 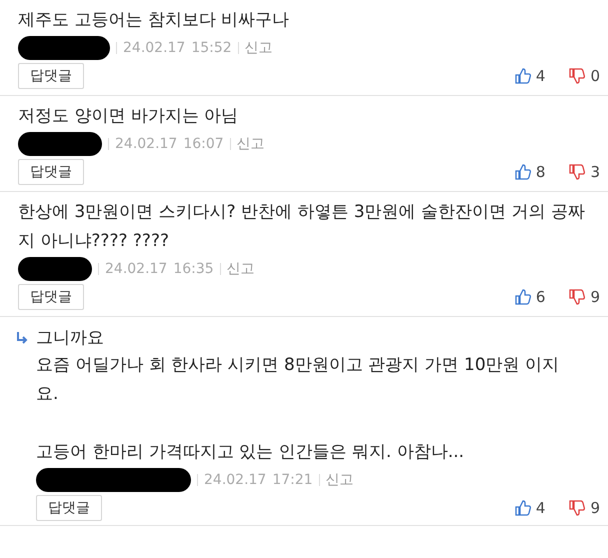 I want to click on reply-title: 그니까요, so click(x=70, y=338).